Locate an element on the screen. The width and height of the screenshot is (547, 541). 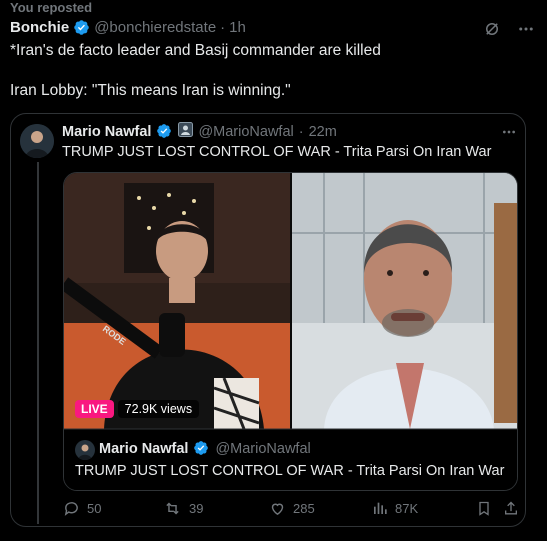
like-count: 285 is located at coordinates (304, 508).